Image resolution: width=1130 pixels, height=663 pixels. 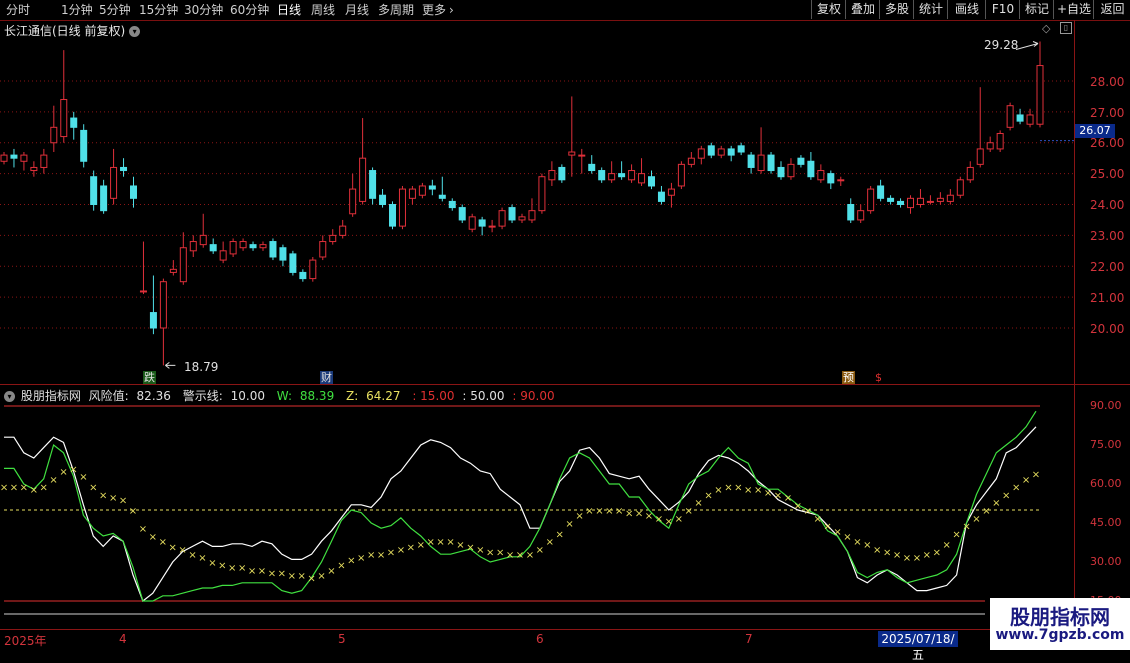 What do you see at coordinates (1060, 617) in the screenshot?
I see `watermark-title: 股朋指标网` at bounding box center [1060, 617].